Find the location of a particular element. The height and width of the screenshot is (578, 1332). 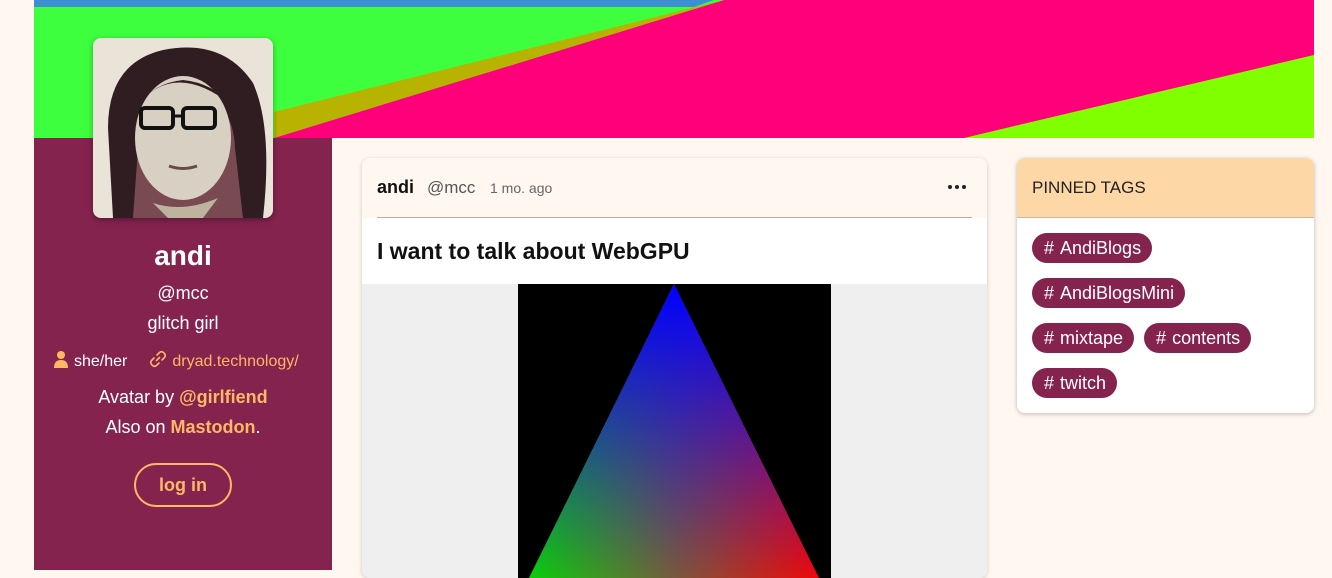

post-handle: @mcc is located at coordinates (451, 188).